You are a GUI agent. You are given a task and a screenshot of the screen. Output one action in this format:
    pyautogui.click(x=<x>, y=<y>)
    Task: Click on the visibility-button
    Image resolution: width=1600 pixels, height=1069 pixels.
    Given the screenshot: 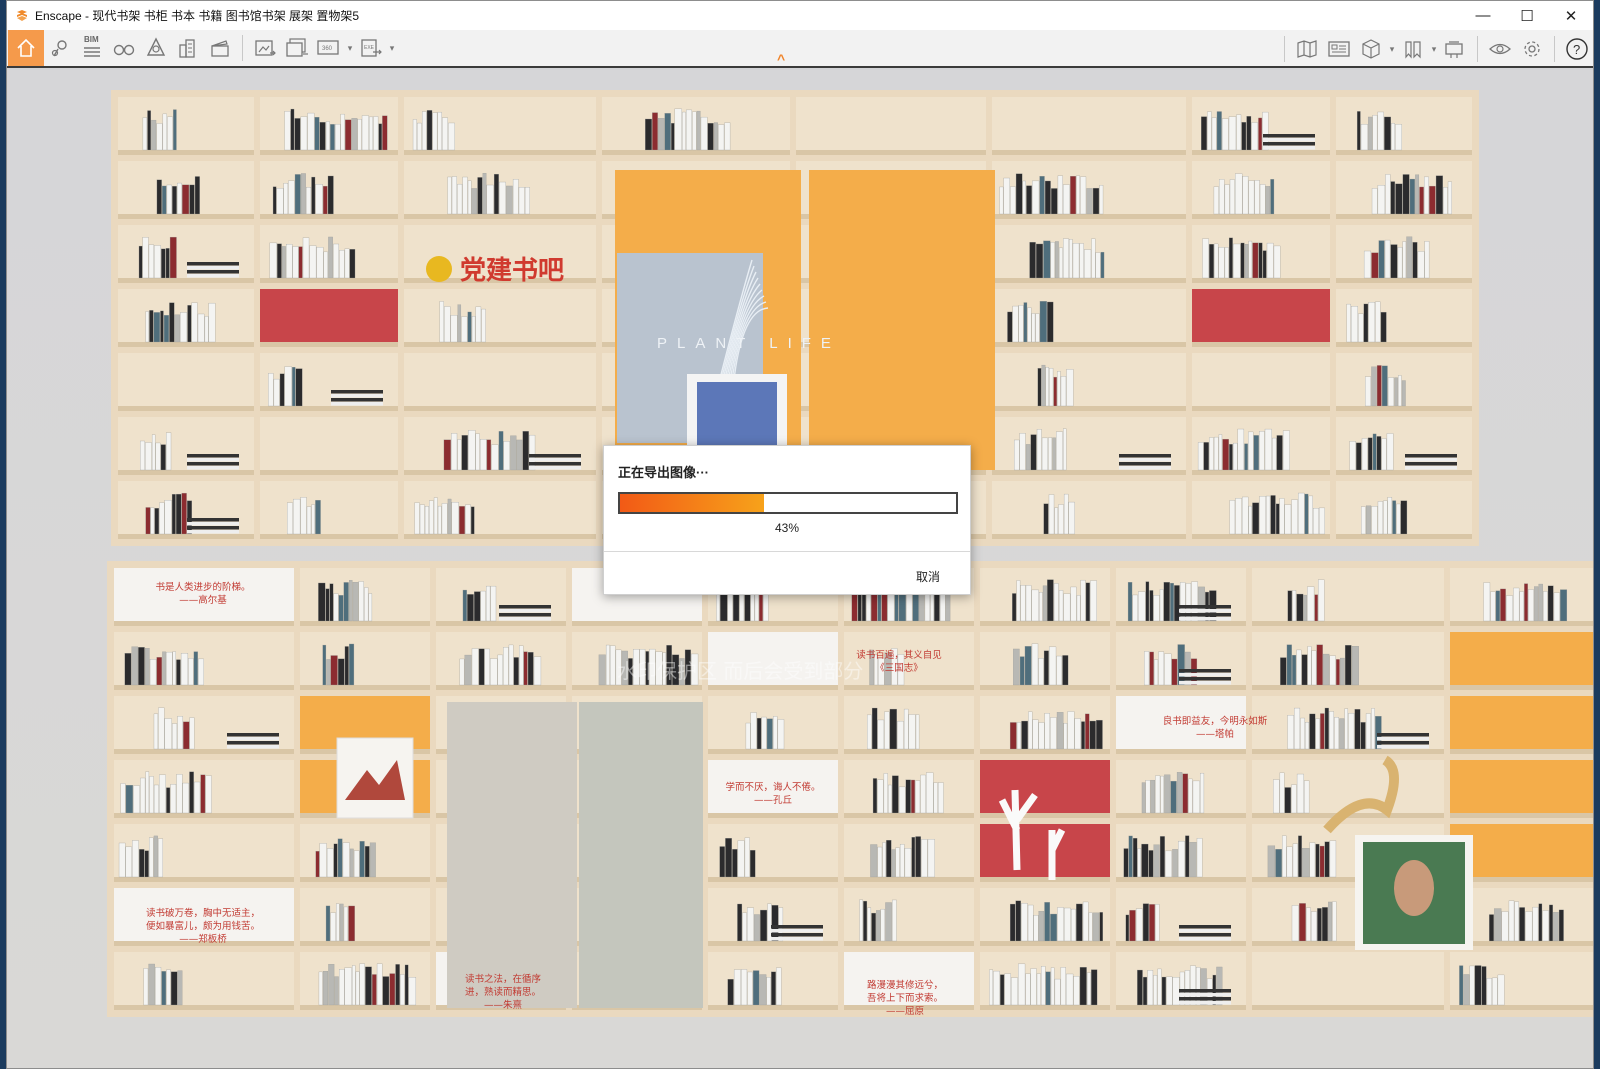 What is the action you would take?
    pyautogui.click(x=1500, y=49)
    